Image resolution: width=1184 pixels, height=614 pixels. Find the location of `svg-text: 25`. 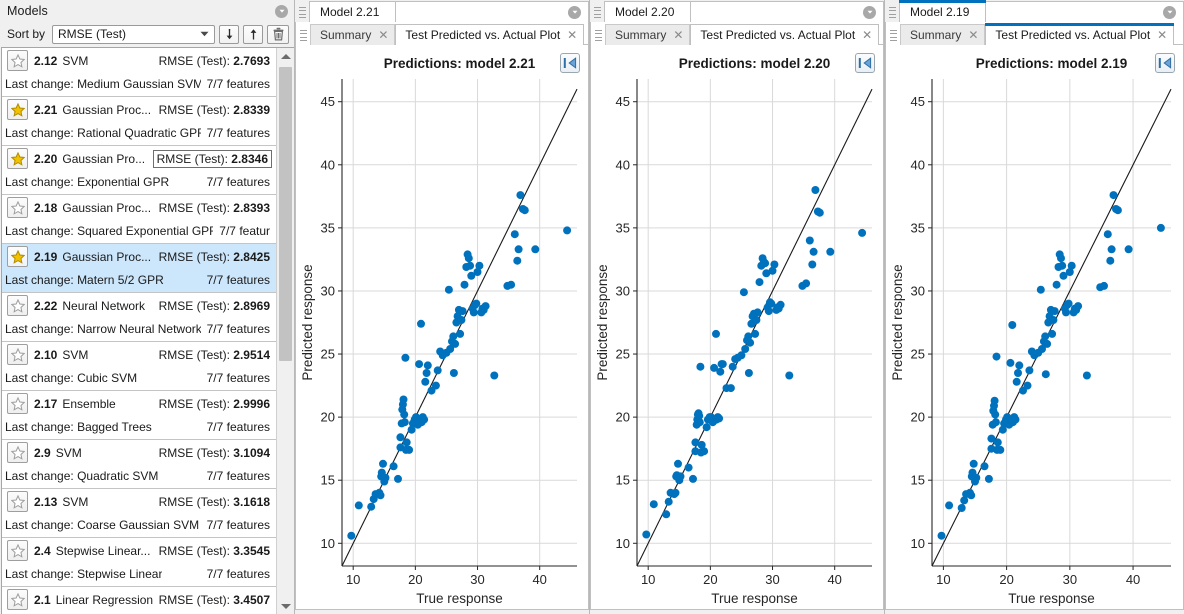

svg-text: 25 is located at coordinates (623, 354).